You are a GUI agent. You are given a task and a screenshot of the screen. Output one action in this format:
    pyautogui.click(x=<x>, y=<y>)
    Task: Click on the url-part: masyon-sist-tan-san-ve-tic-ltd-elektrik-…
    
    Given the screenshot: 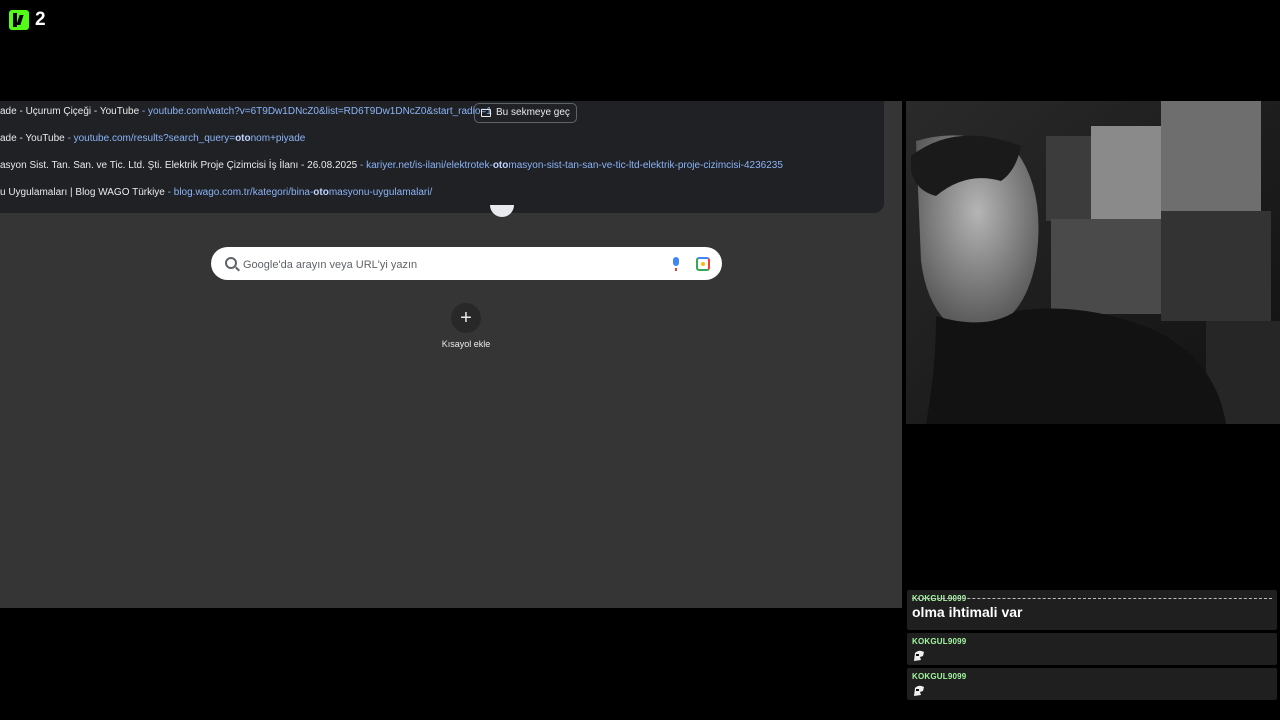 What is the action you would take?
    pyautogui.click(x=645, y=165)
    